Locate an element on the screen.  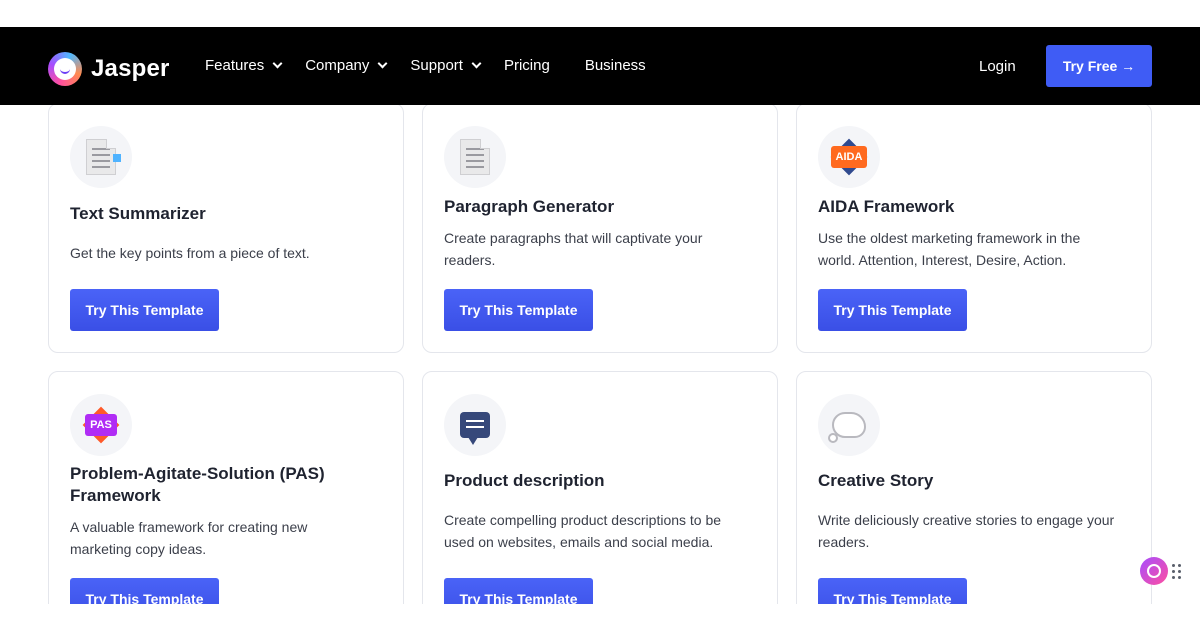
flower-icon is located at coordinates (1154, 571).